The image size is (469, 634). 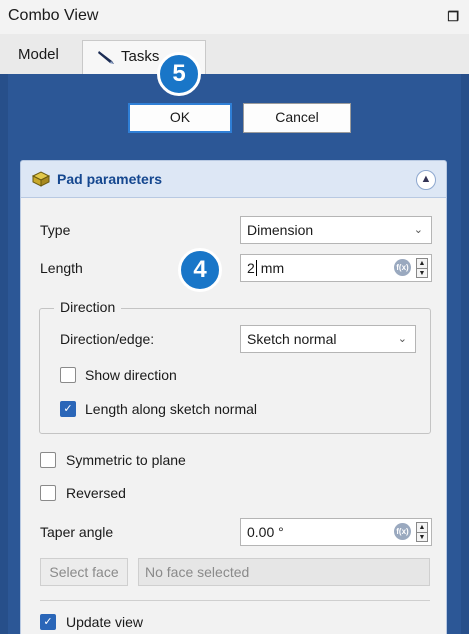 I want to click on taper-angle-label: Taper angle, so click(x=77, y=532).